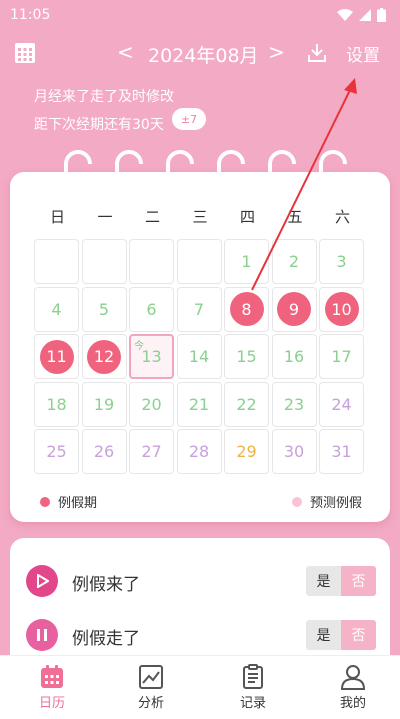  What do you see at coordinates (294, 451) in the screenshot?
I see `calendar-day-cell: 30` at bounding box center [294, 451].